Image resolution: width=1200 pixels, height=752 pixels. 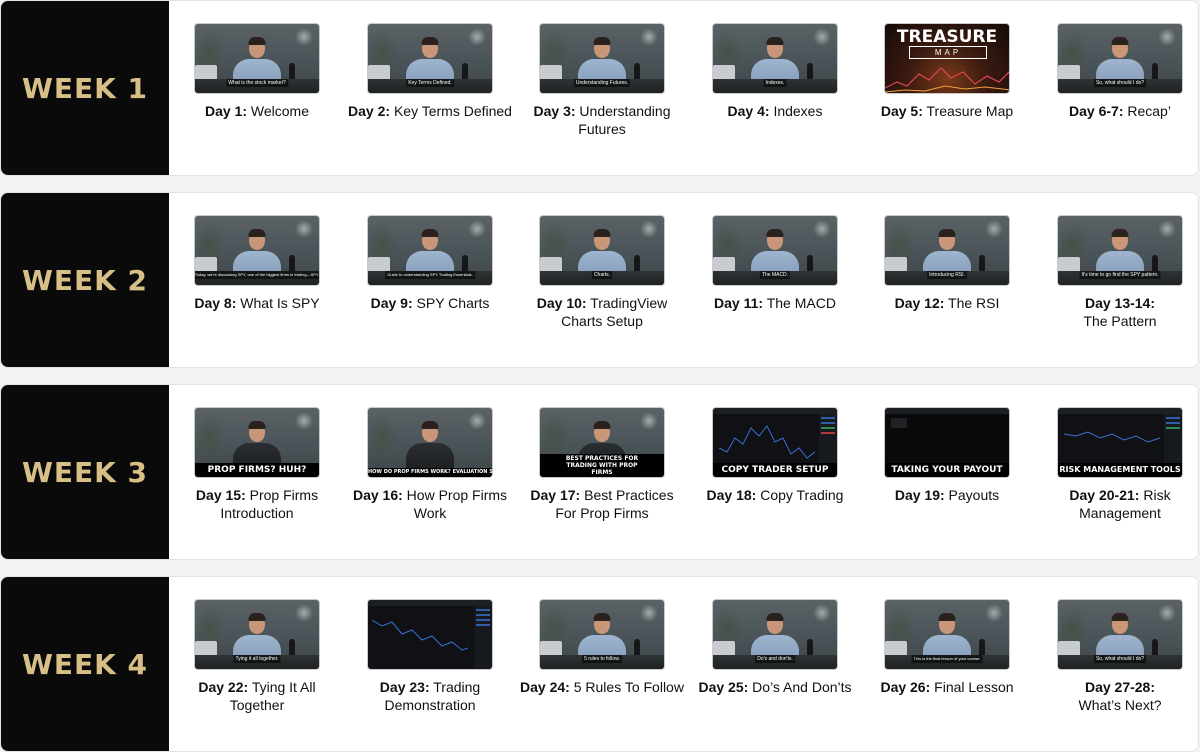 I want to click on video-thumbnail: Charts., so click(x=602, y=250).